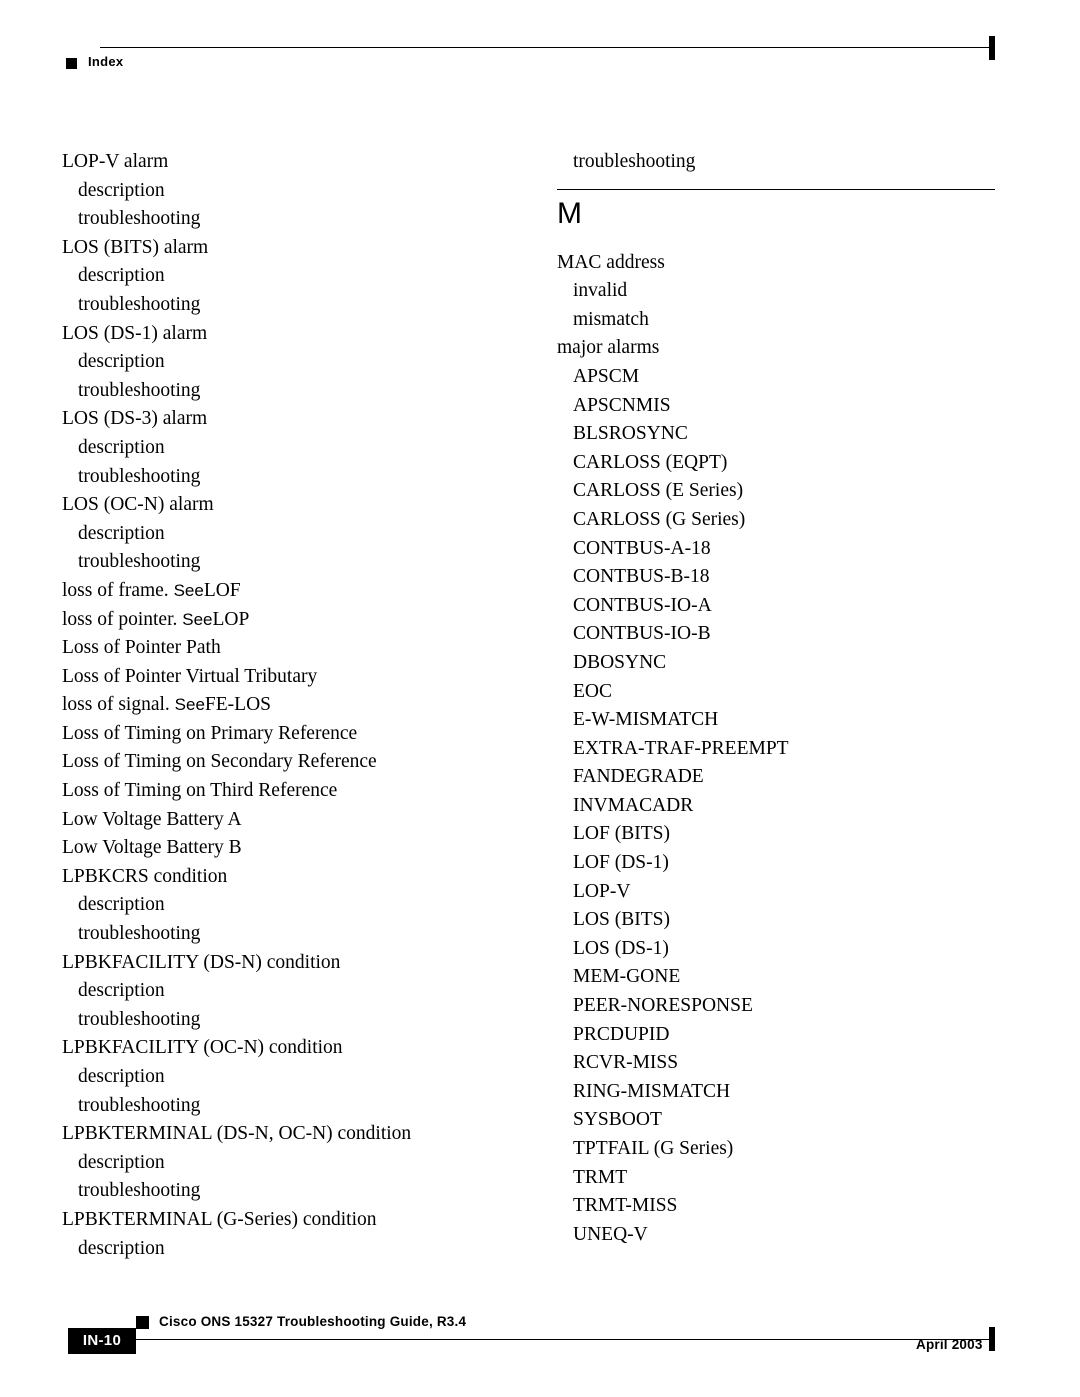 The image size is (1080, 1397). I want to click on publication-date-label: April 2003, so click(949, 1344).